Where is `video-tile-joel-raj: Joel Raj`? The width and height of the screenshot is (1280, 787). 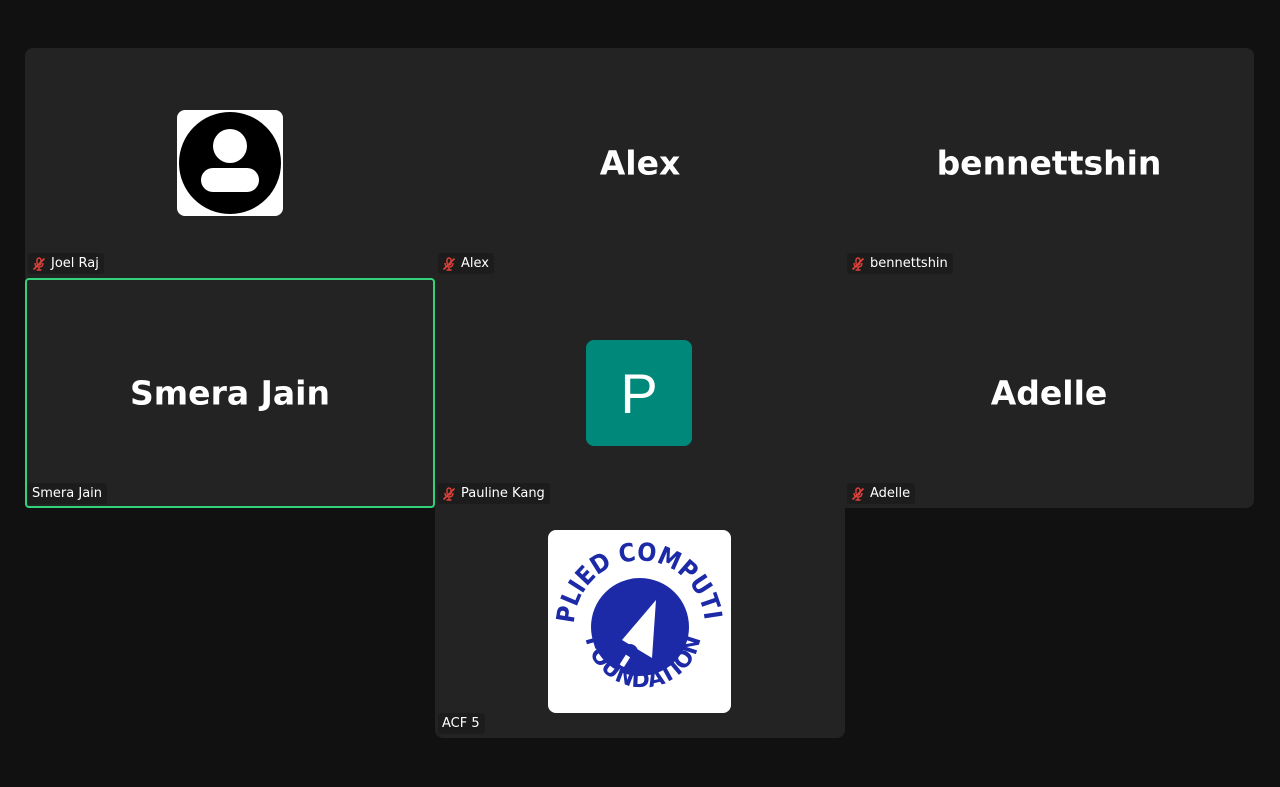 video-tile-joel-raj: Joel Raj is located at coordinates (230, 163).